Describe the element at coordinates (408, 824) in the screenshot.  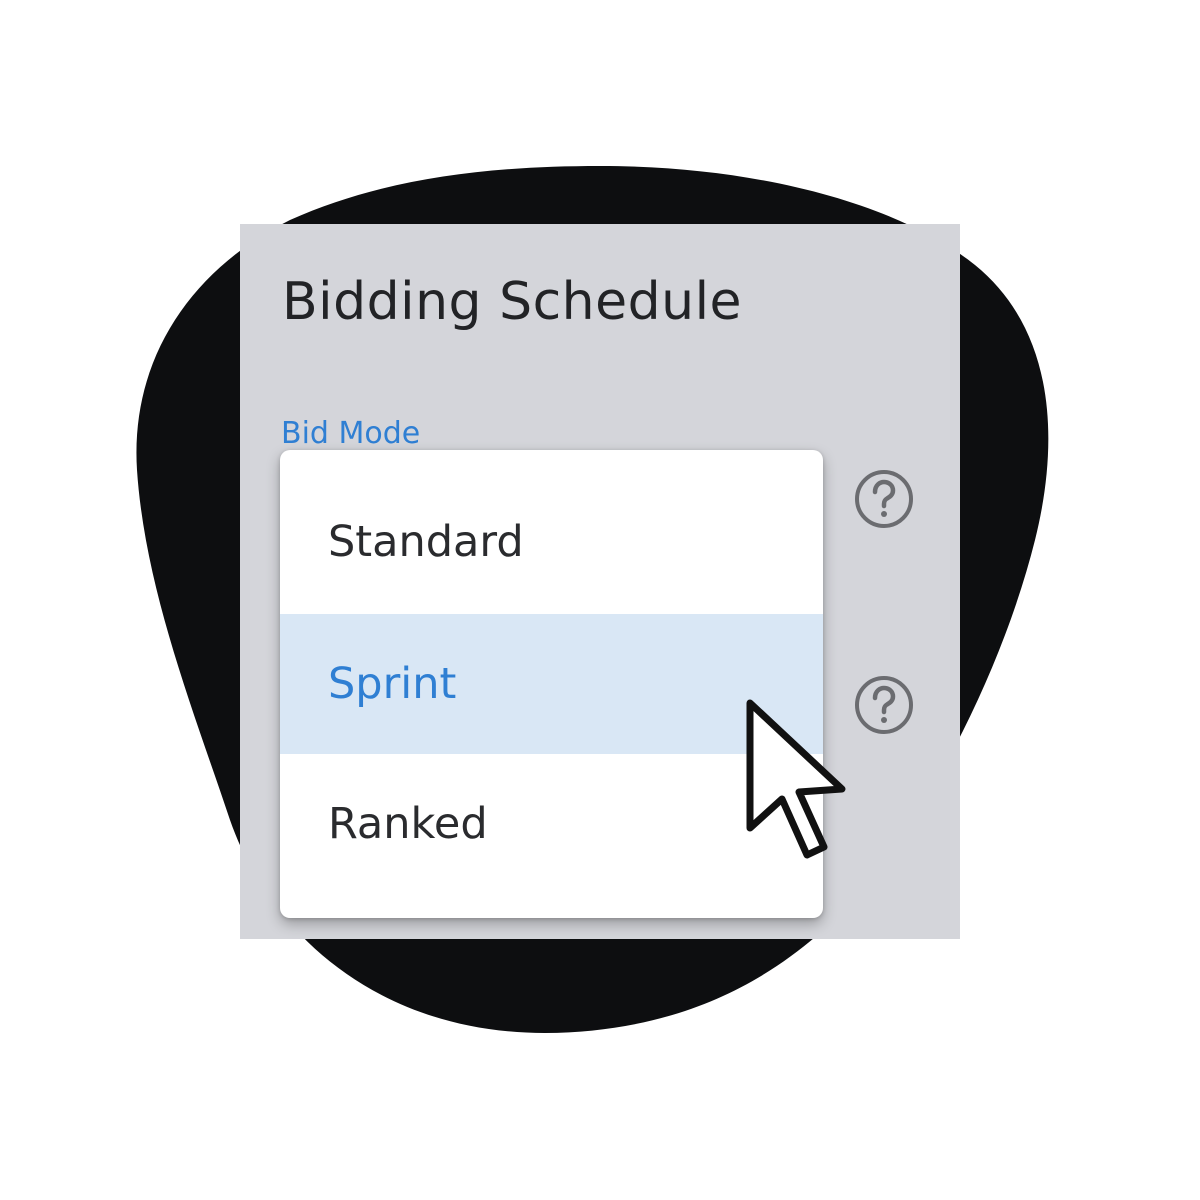
I see `option-label: Ranked` at that location.